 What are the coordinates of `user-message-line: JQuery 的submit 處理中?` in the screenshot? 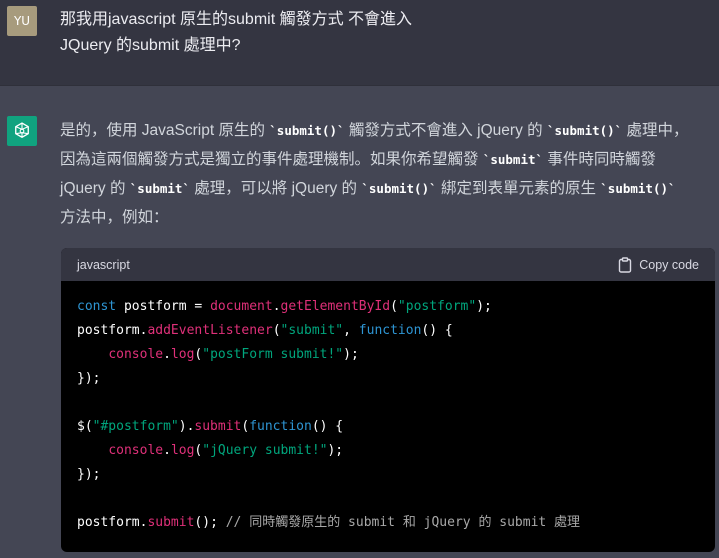 It's located at (150, 45).